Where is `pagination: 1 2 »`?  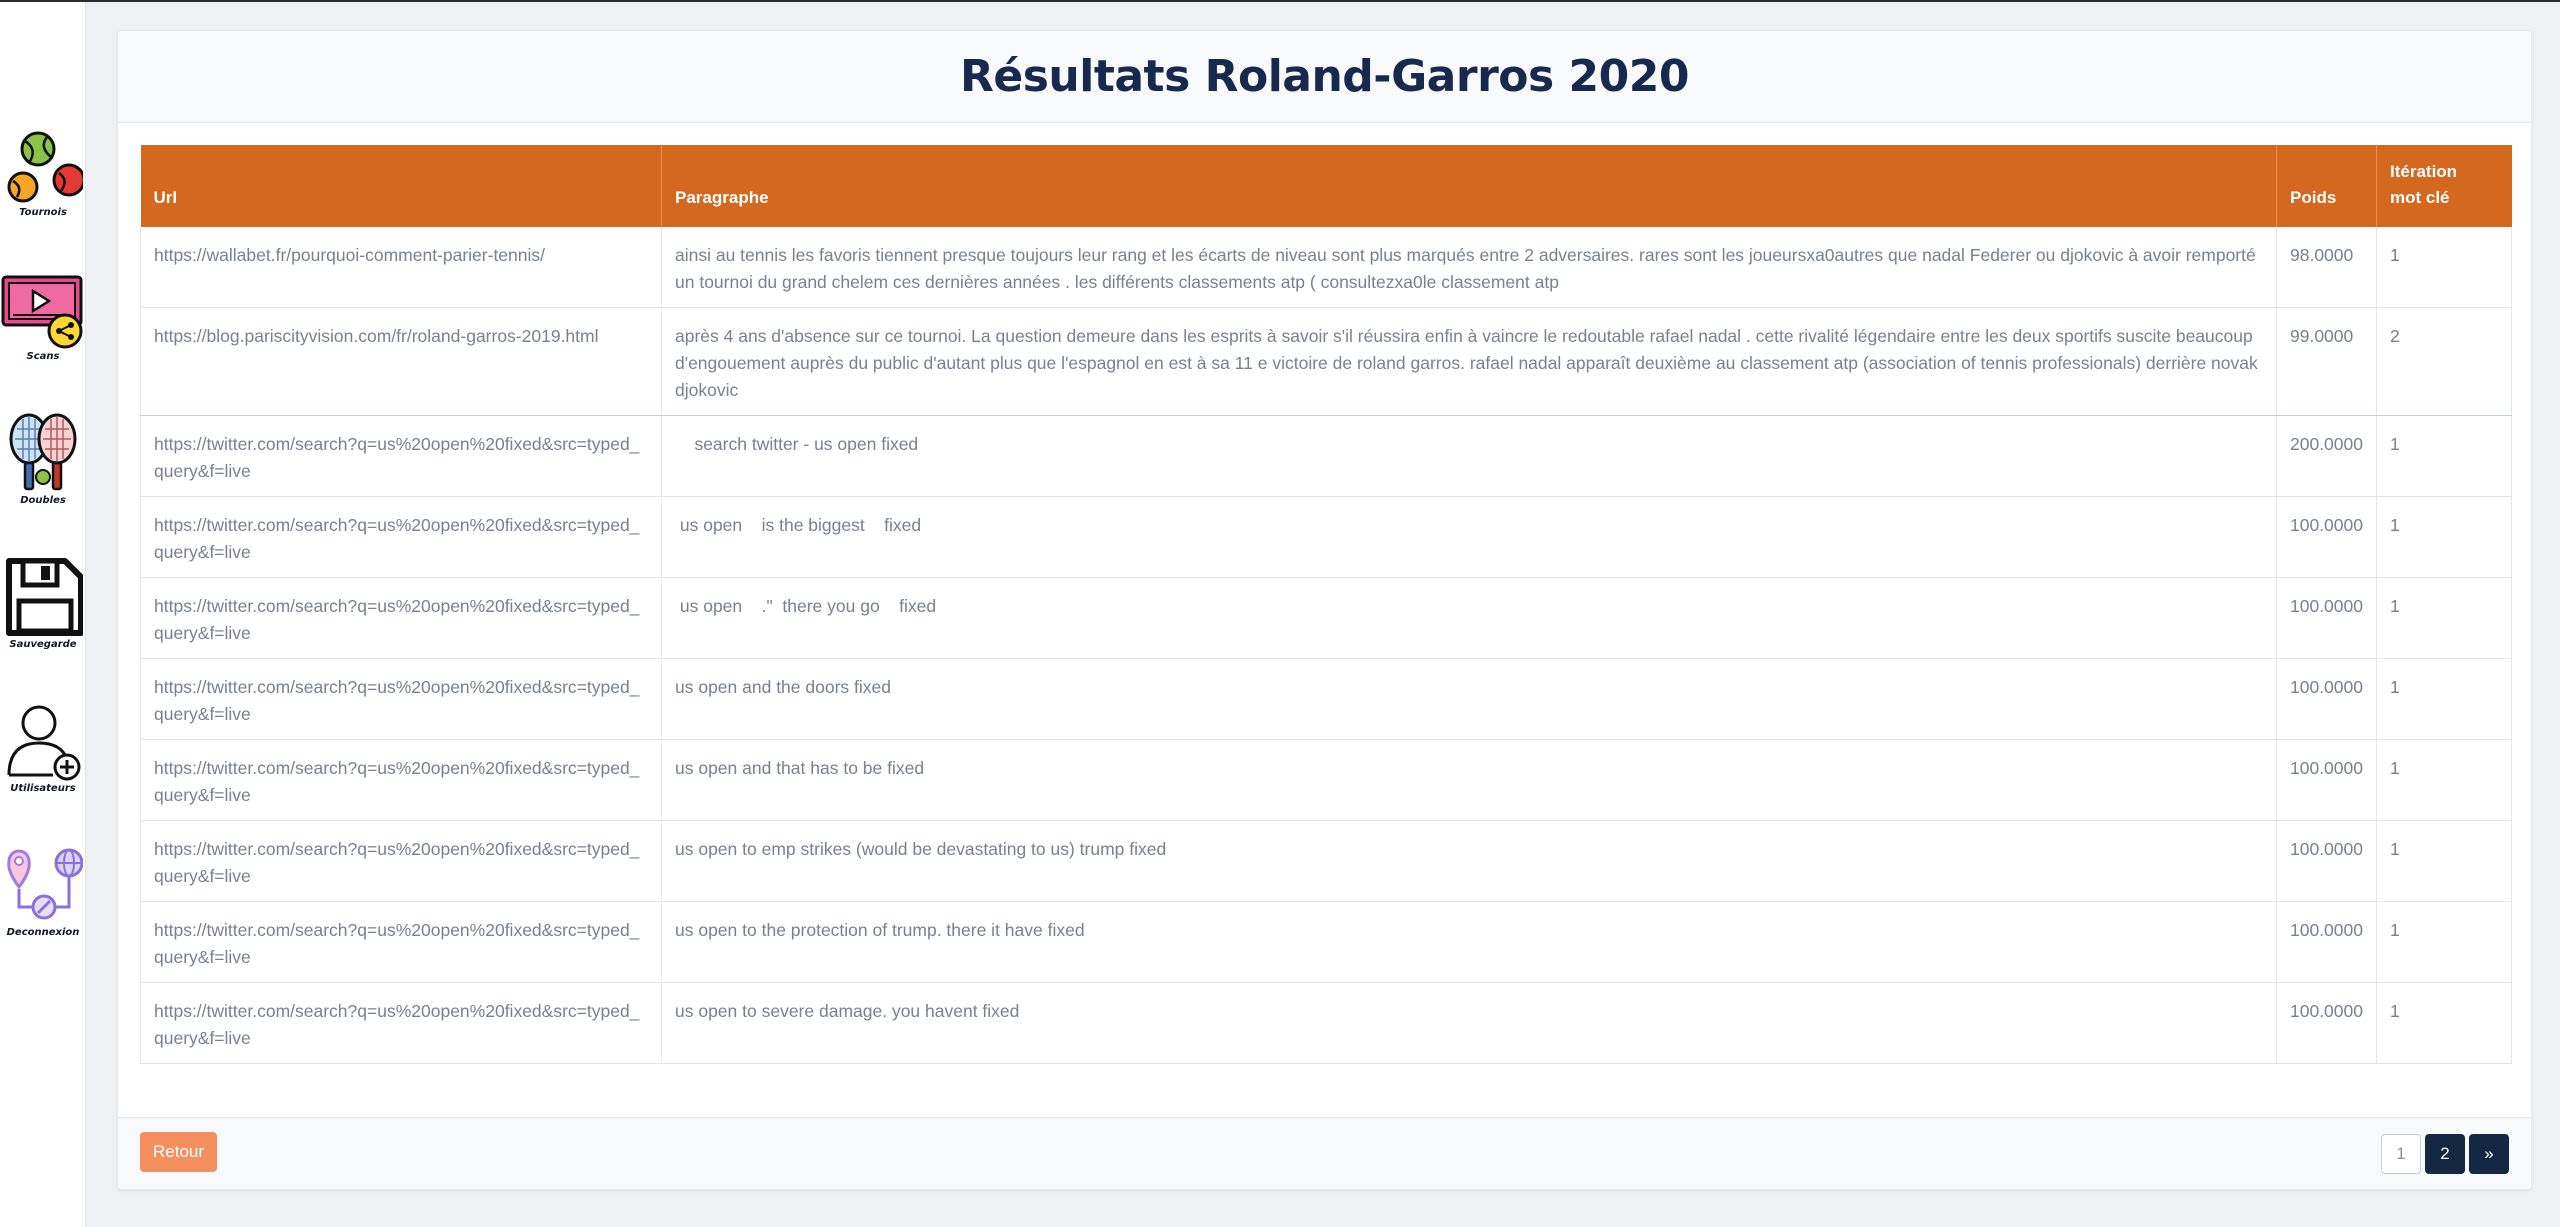 pagination: 1 2 » is located at coordinates (2445, 1154).